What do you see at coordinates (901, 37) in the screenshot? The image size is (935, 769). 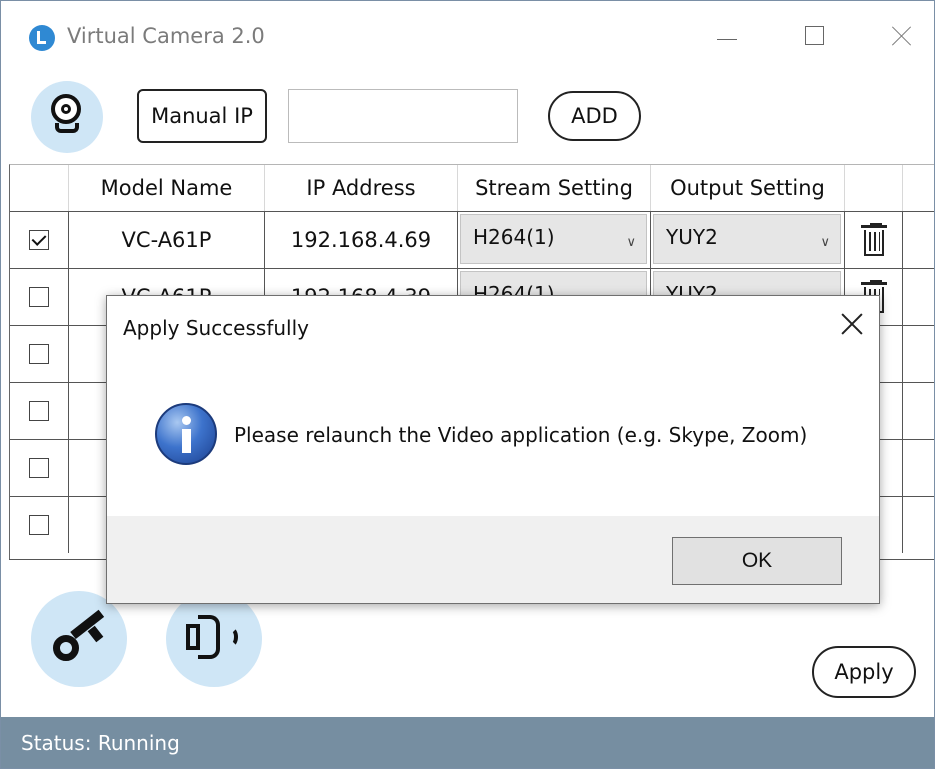 I see `close-button` at bounding box center [901, 37].